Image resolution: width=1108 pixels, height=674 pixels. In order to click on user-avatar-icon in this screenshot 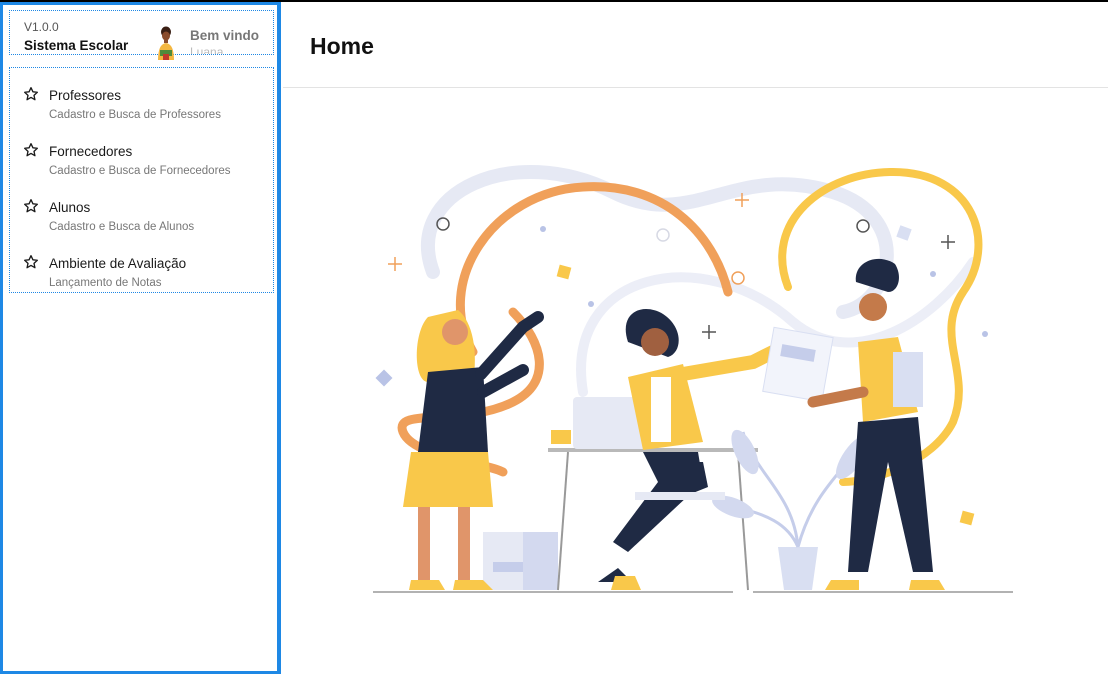, I will do `click(166, 43)`.